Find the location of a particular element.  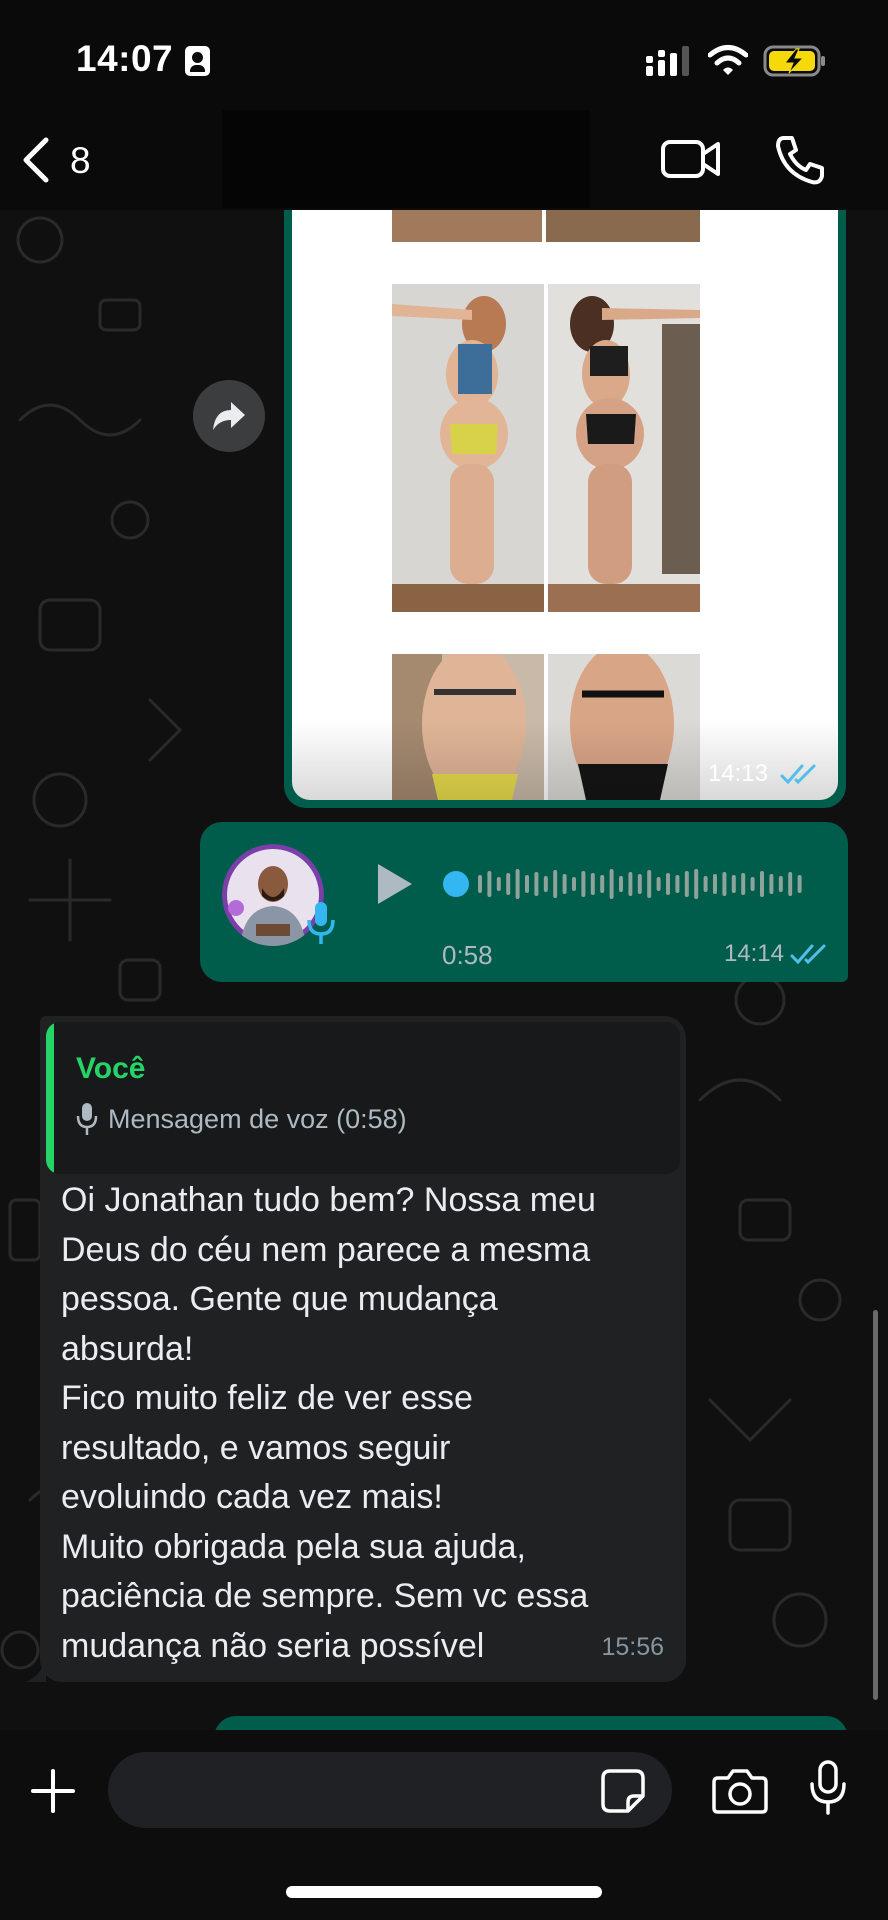

back-chevron-icon is located at coordinates (36, 160).